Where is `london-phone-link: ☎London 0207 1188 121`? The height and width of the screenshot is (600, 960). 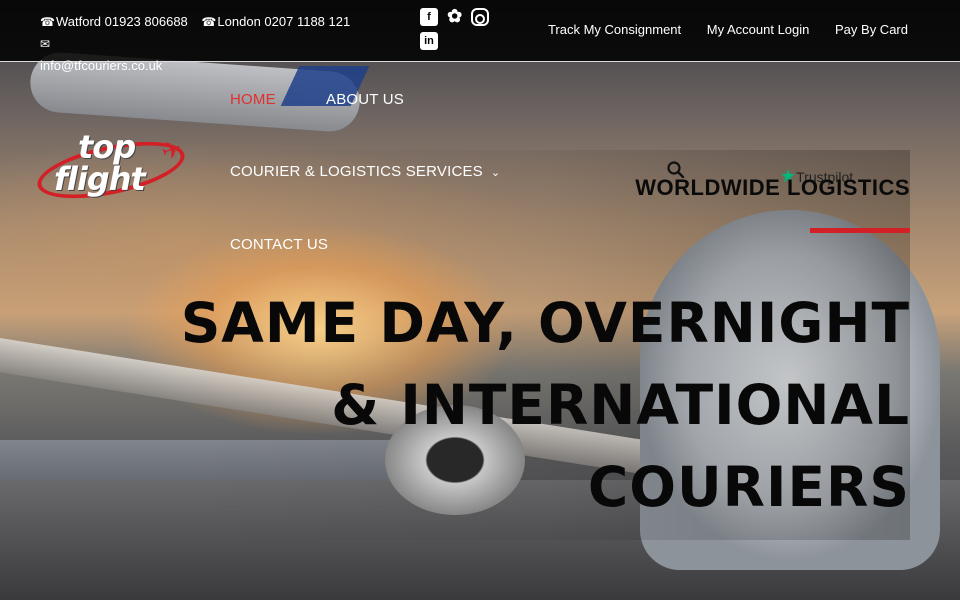
london-phone-link: ☎London 0207 1188 121 is located at coordinates (275, 22).